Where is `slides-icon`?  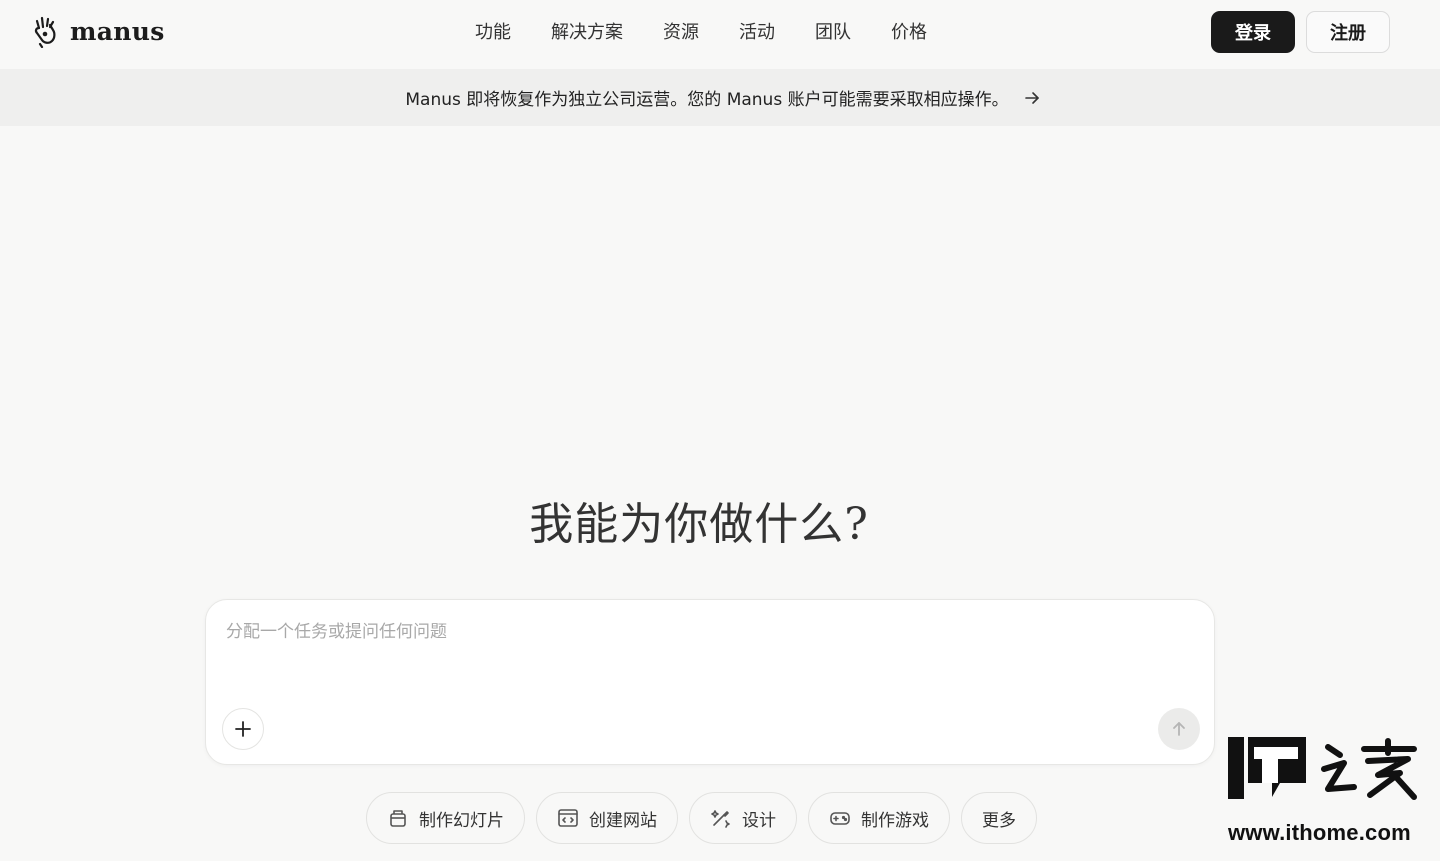 slides-icon is located at coordinates (398, 818).